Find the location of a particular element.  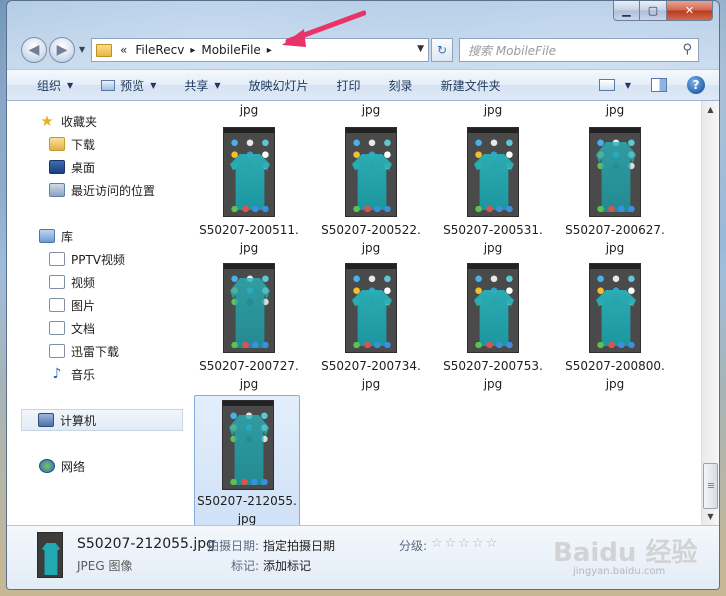

list-item: S50207-200522. jpg is located at coordinates (371, 191).